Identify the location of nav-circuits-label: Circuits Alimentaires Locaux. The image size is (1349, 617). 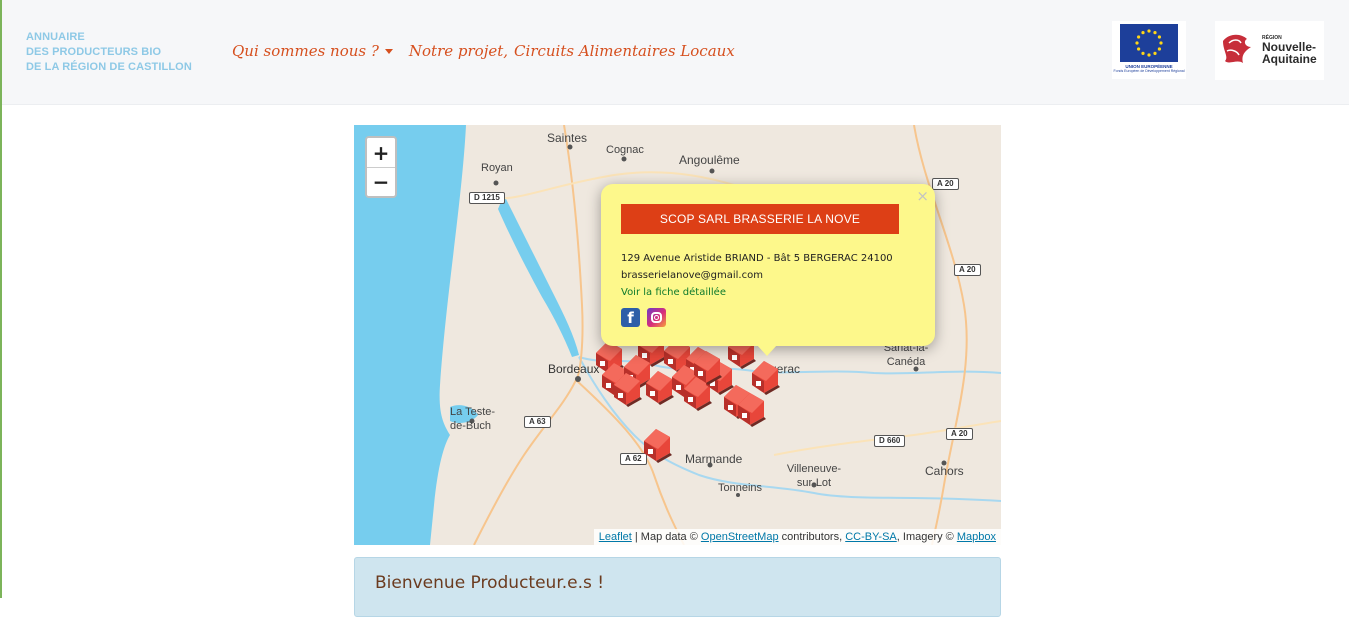
(624, 51).